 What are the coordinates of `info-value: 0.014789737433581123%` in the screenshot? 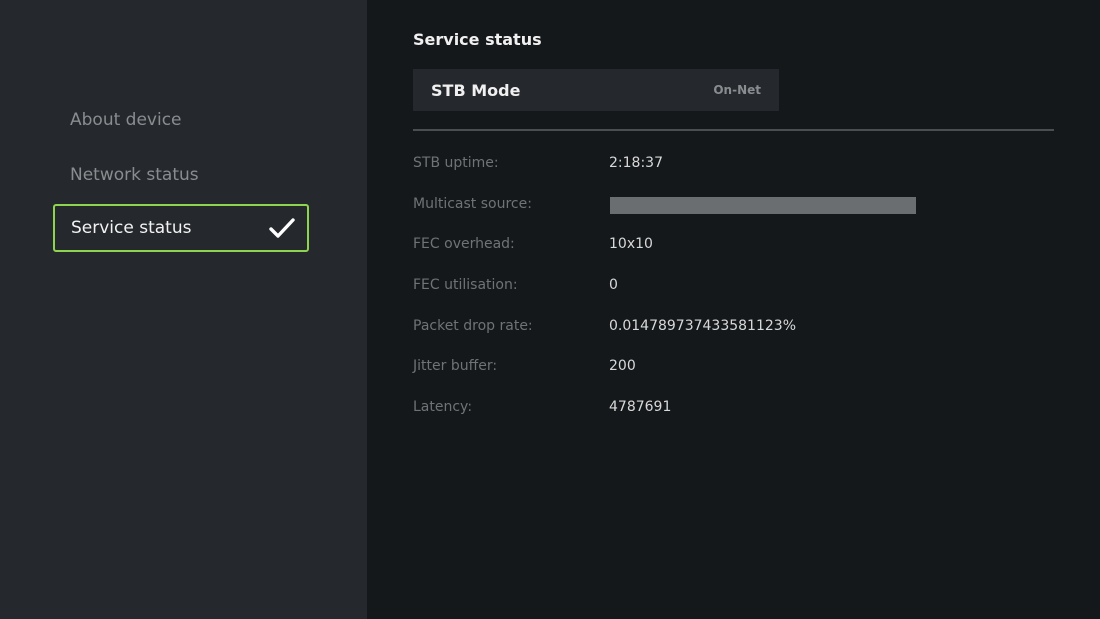 It's located at (702, 326).